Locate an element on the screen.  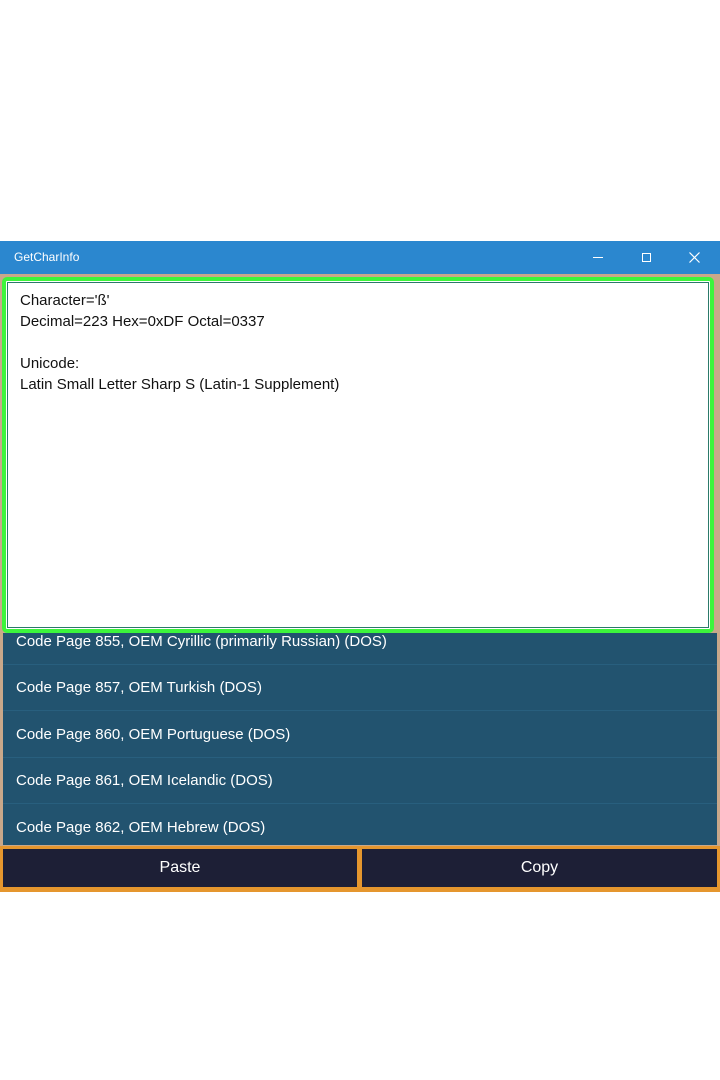
close-icon is located at coordinates (694, 257).